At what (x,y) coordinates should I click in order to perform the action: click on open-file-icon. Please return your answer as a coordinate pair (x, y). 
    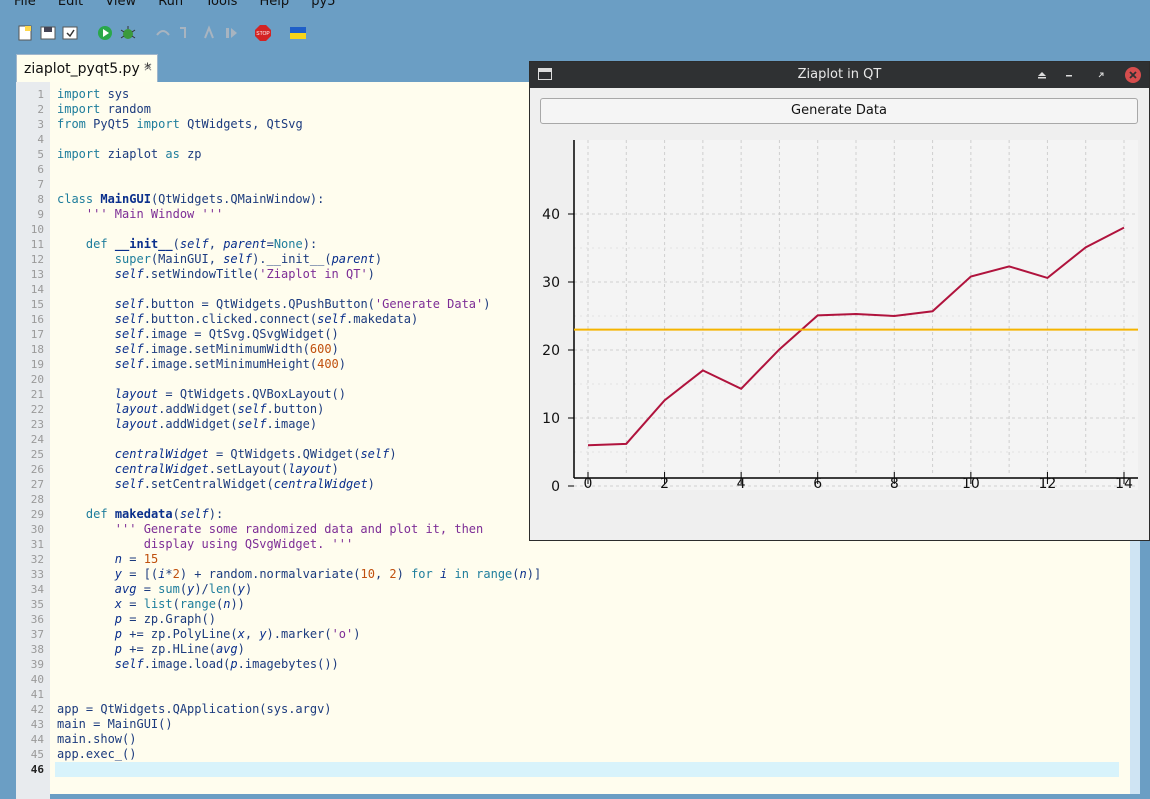
    Looking at the image, I should click on (48, 33).